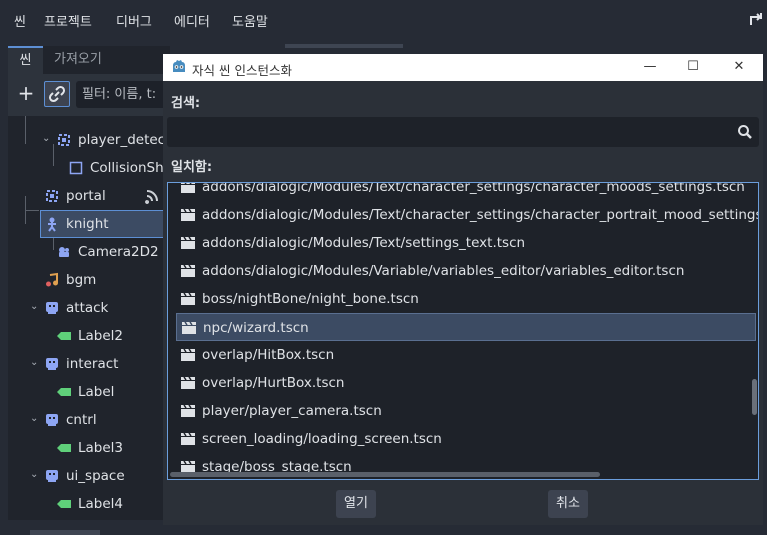 Image resolution: width=767 pixels, height=535 pixels. Describe the element at coordinates (26, 94) in the screenshot. I see `add-node-button: +` at that location.